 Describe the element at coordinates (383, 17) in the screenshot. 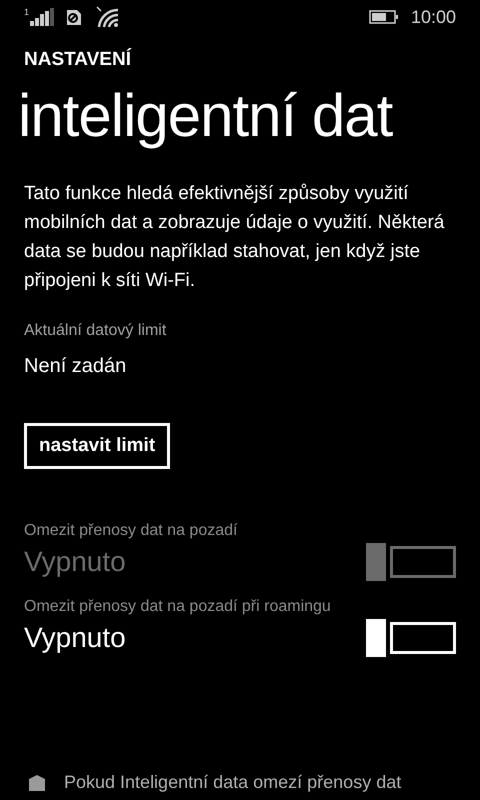

I see `battery-icon` at that location.